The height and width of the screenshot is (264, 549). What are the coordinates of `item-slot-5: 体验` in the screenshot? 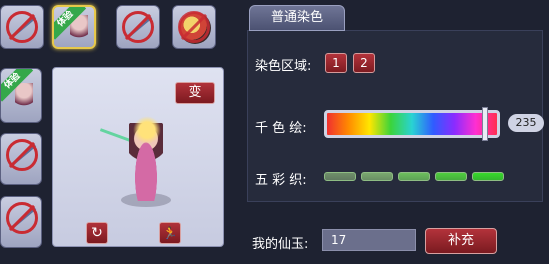 It's located at (21, 95).